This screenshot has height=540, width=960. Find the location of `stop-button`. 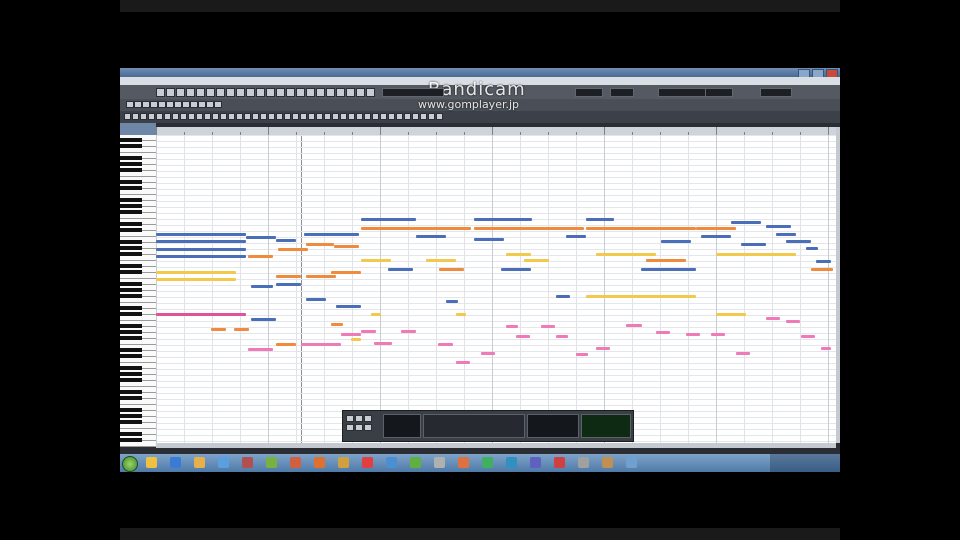

stop-button is located at coordinates (359, 418).